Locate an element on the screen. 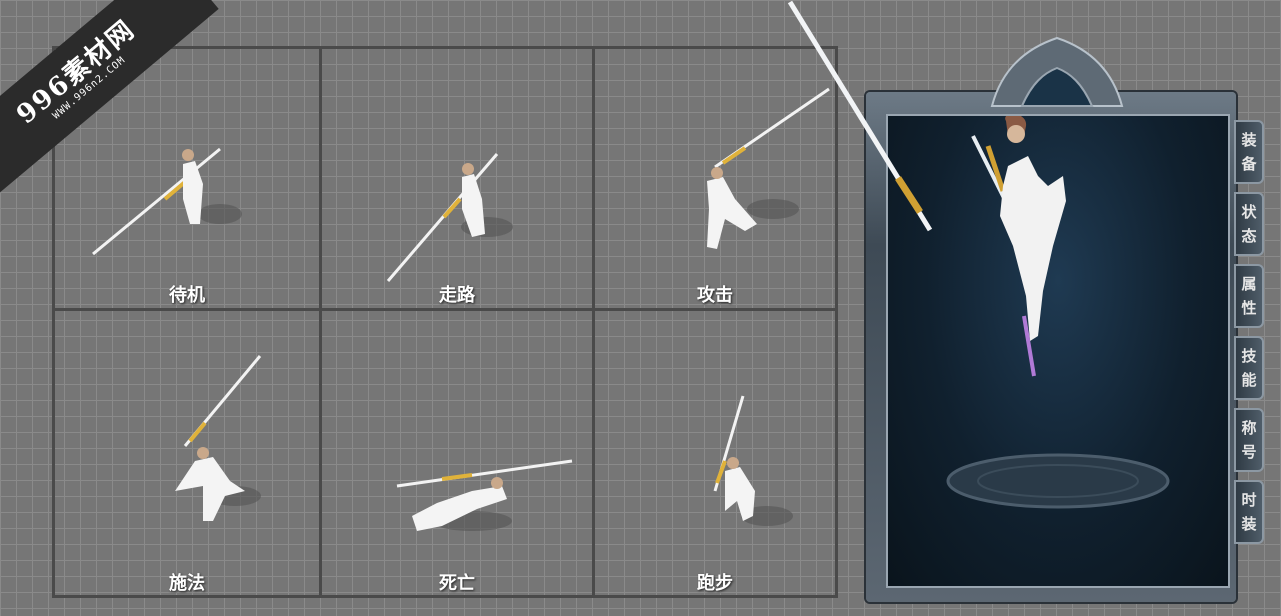 This screenshot has height=616, width=1281. tab-equipment: 装 备 is located at coordinates (1249, 152).